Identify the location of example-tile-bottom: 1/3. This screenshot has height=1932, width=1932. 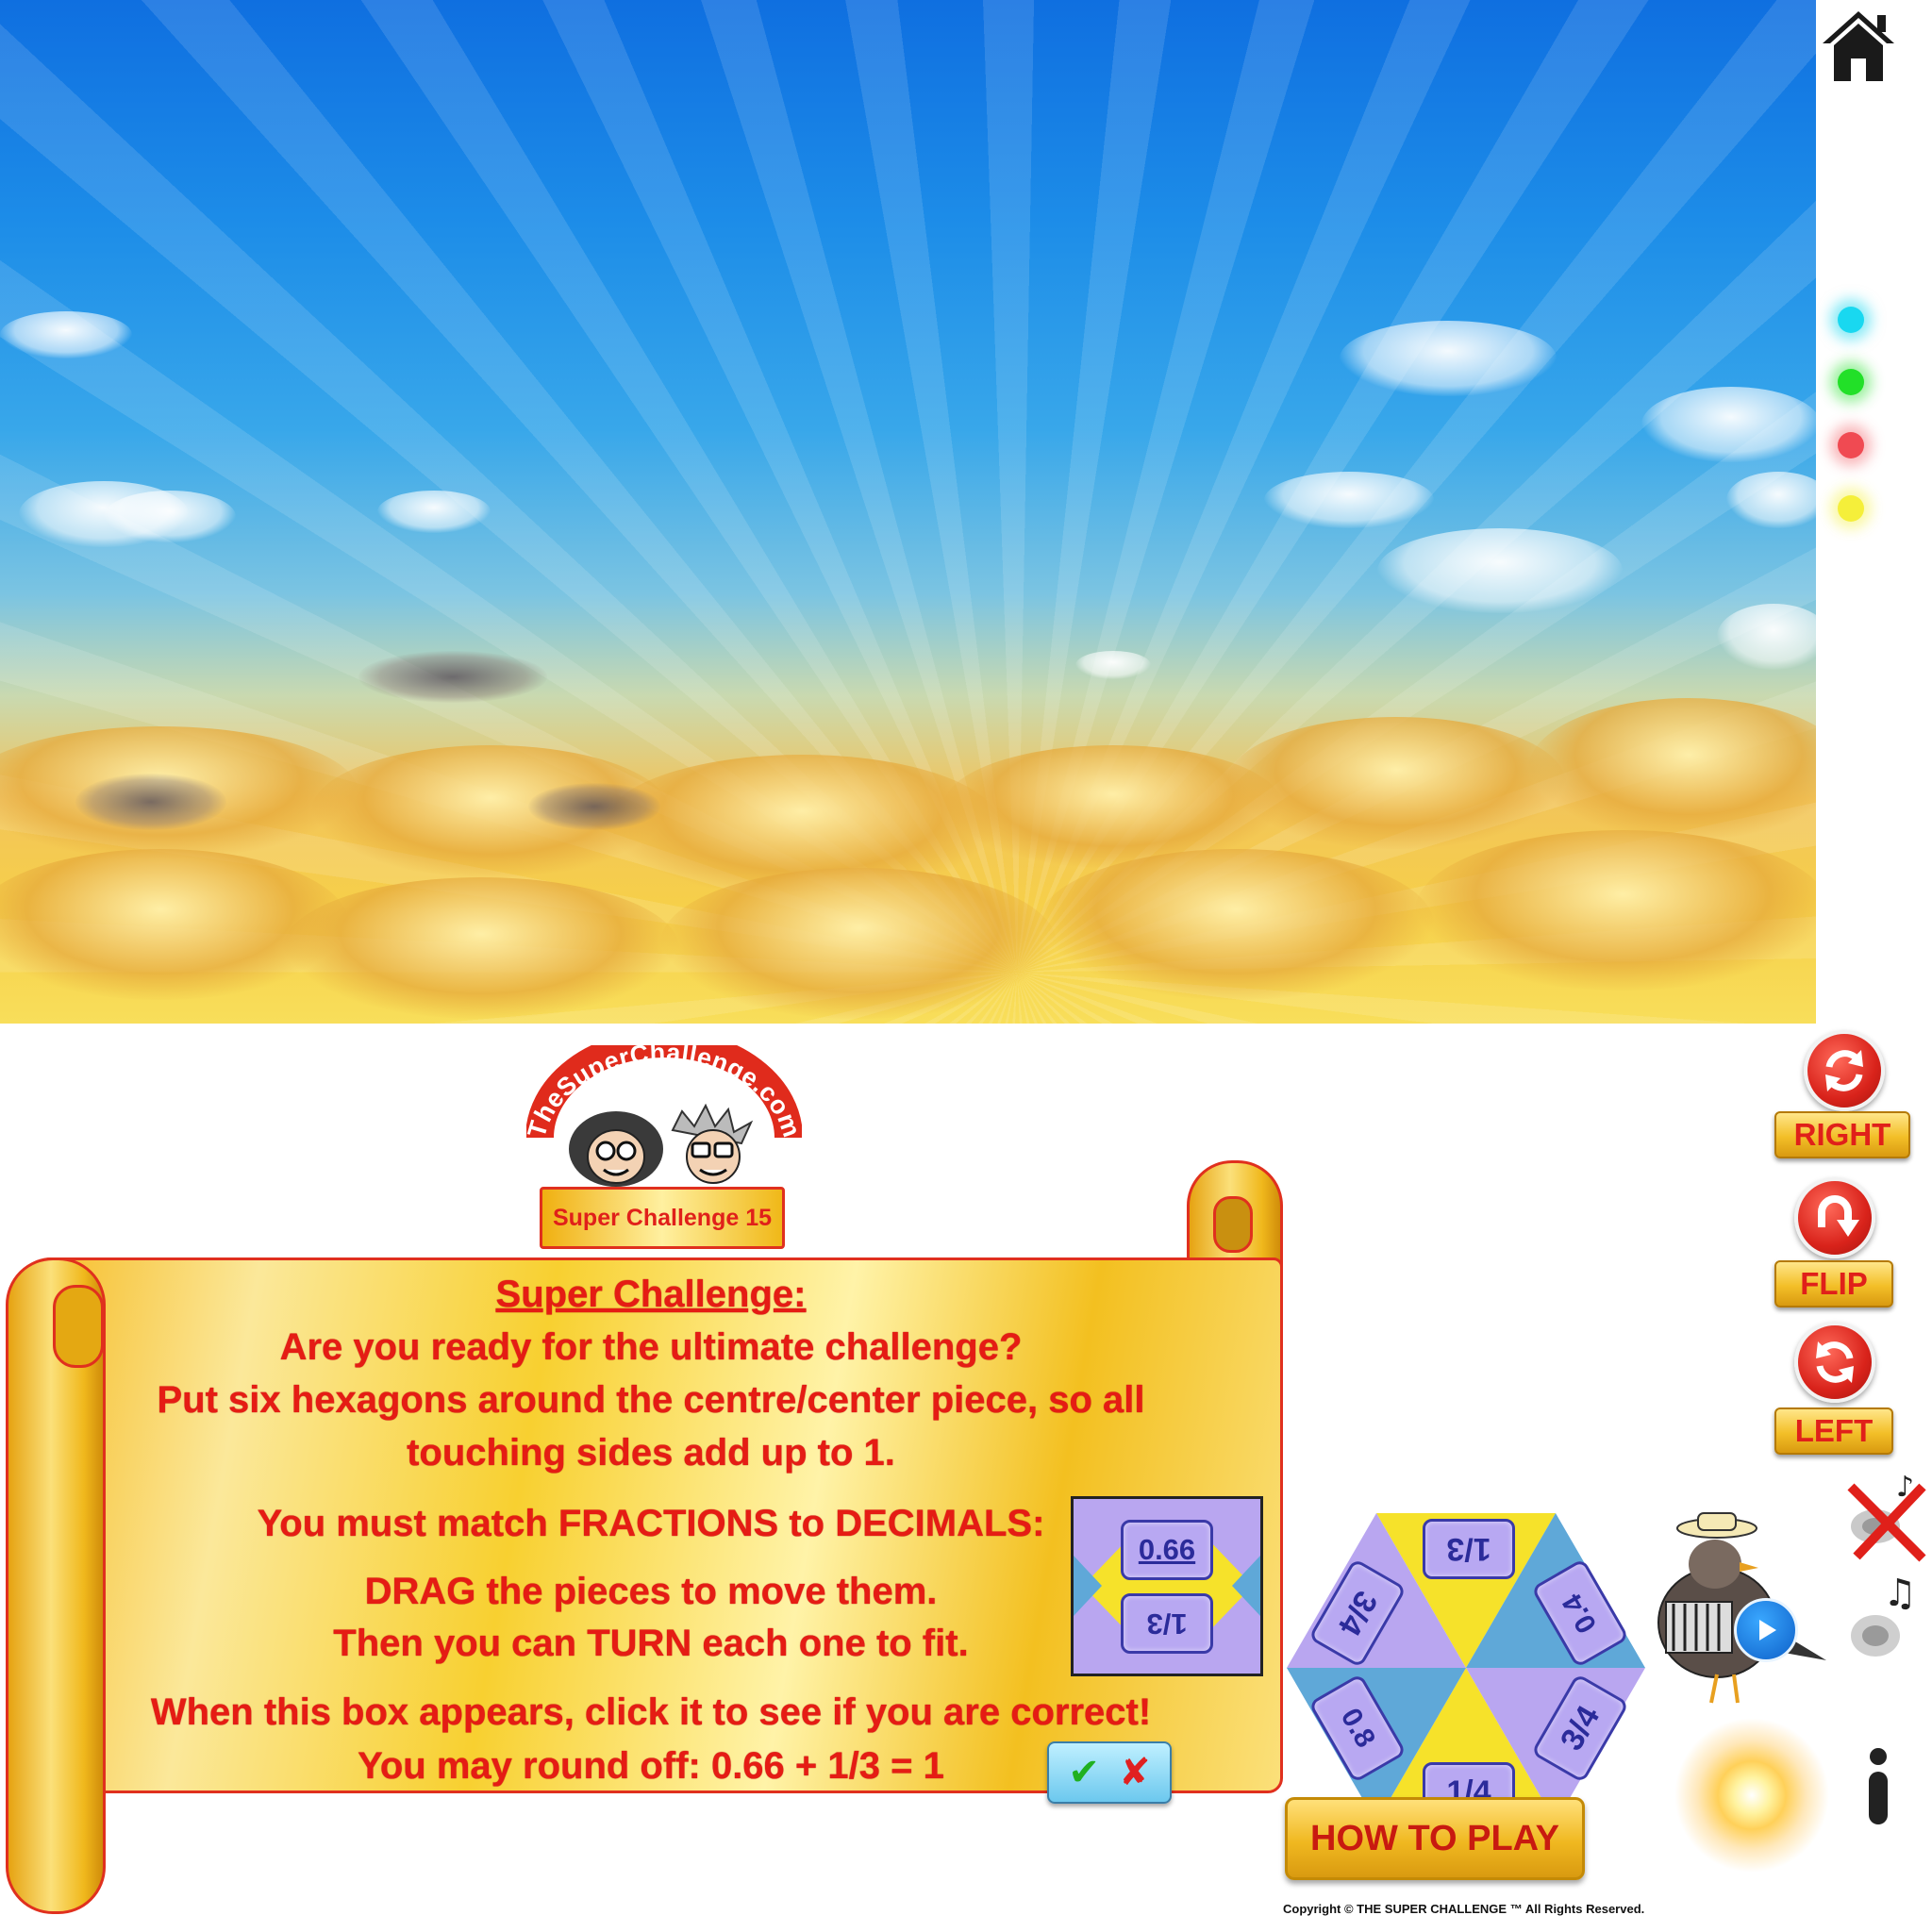
(1167, 1623).